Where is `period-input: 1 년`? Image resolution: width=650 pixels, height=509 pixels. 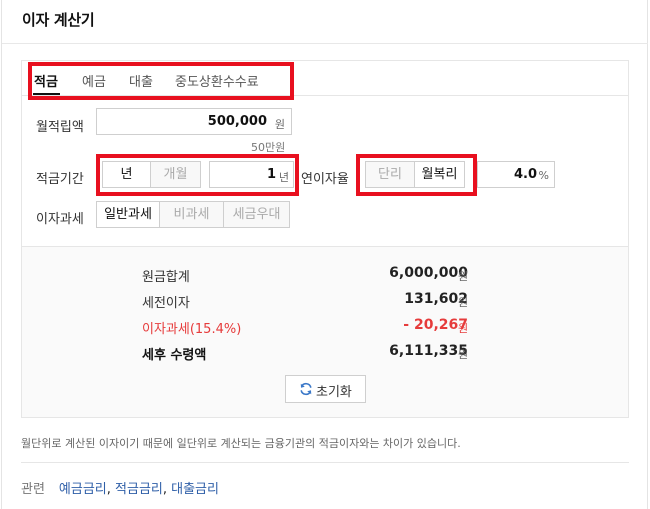
period-input: 1 년 is located at coordinates (251, 174).